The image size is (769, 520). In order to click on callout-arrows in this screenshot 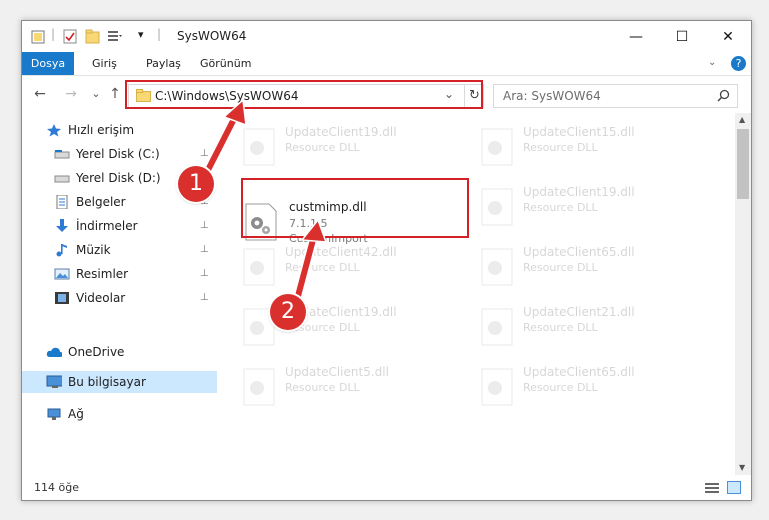, I will do `click(265, 198)`.